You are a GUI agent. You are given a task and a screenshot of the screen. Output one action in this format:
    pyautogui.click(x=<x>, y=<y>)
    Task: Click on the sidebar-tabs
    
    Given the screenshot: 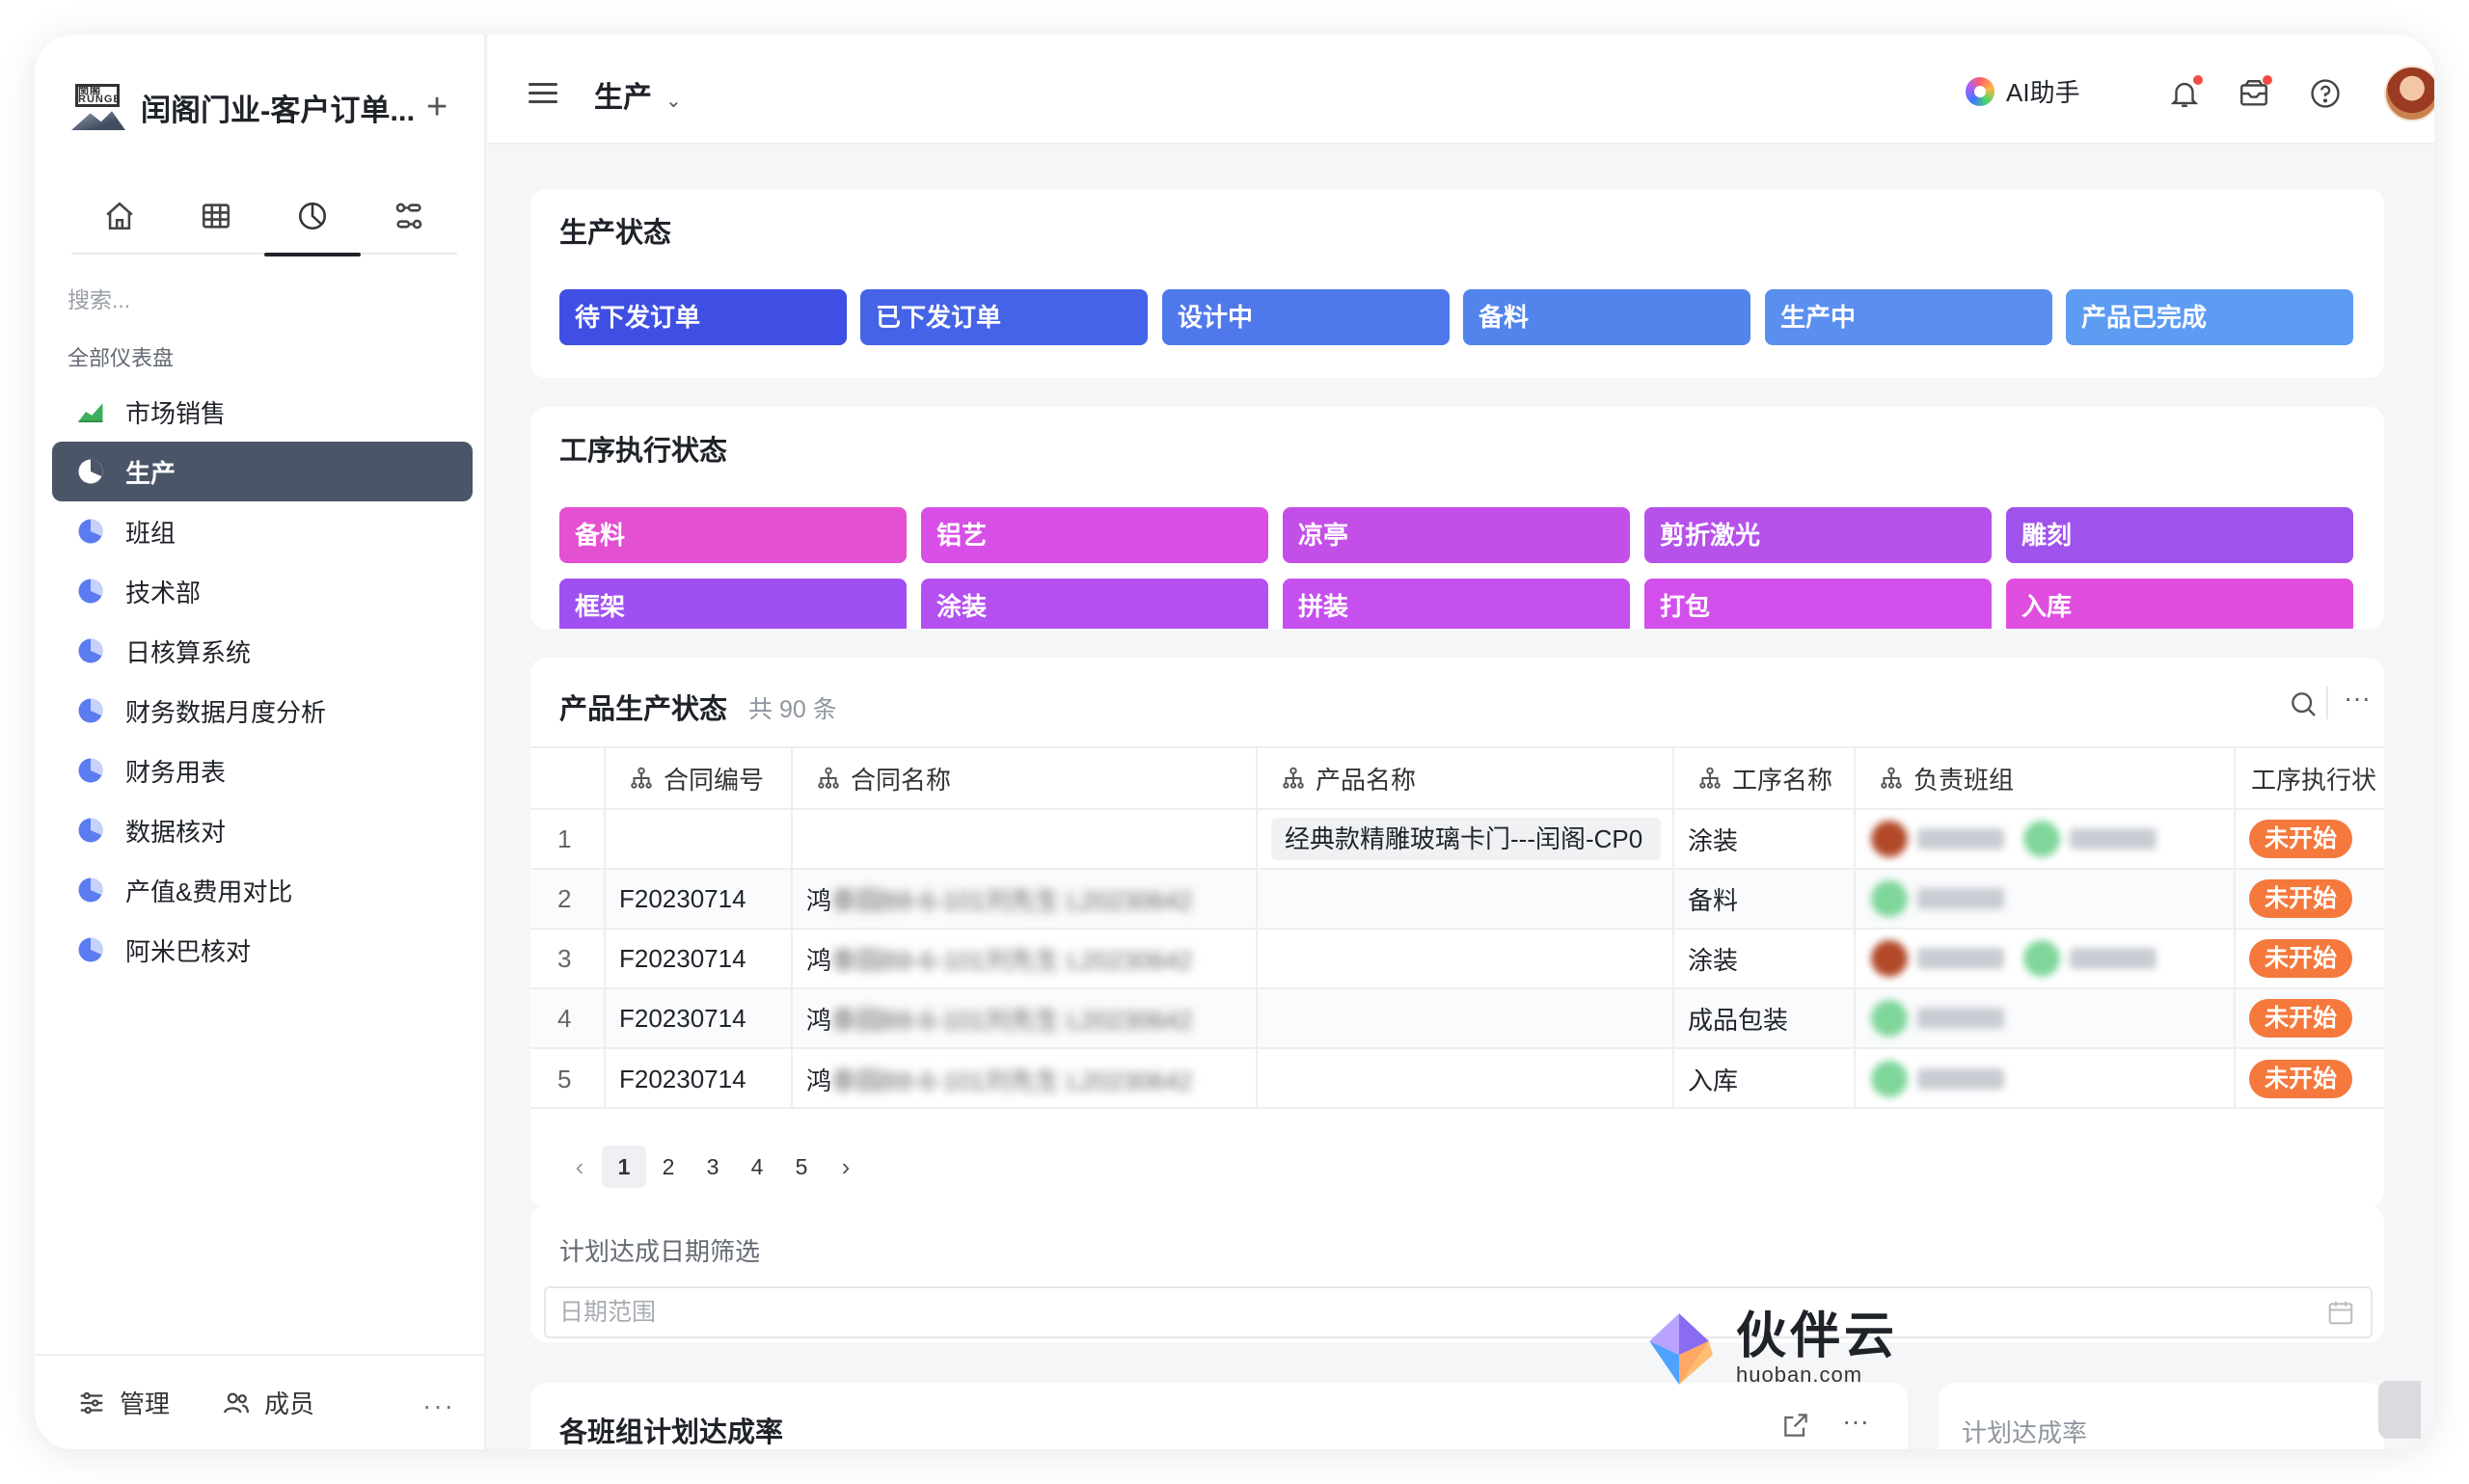 What is the action you would take?
    pyautogui.click(x=264, y=216)
    